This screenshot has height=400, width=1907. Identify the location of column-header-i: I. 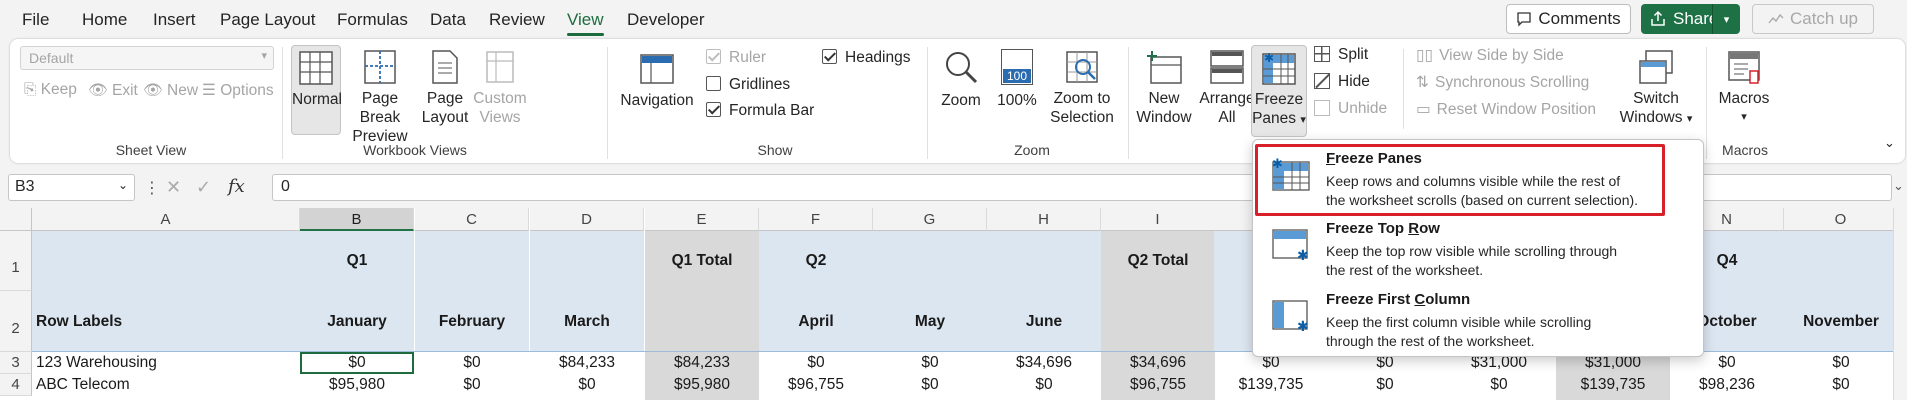
(1158, 219).